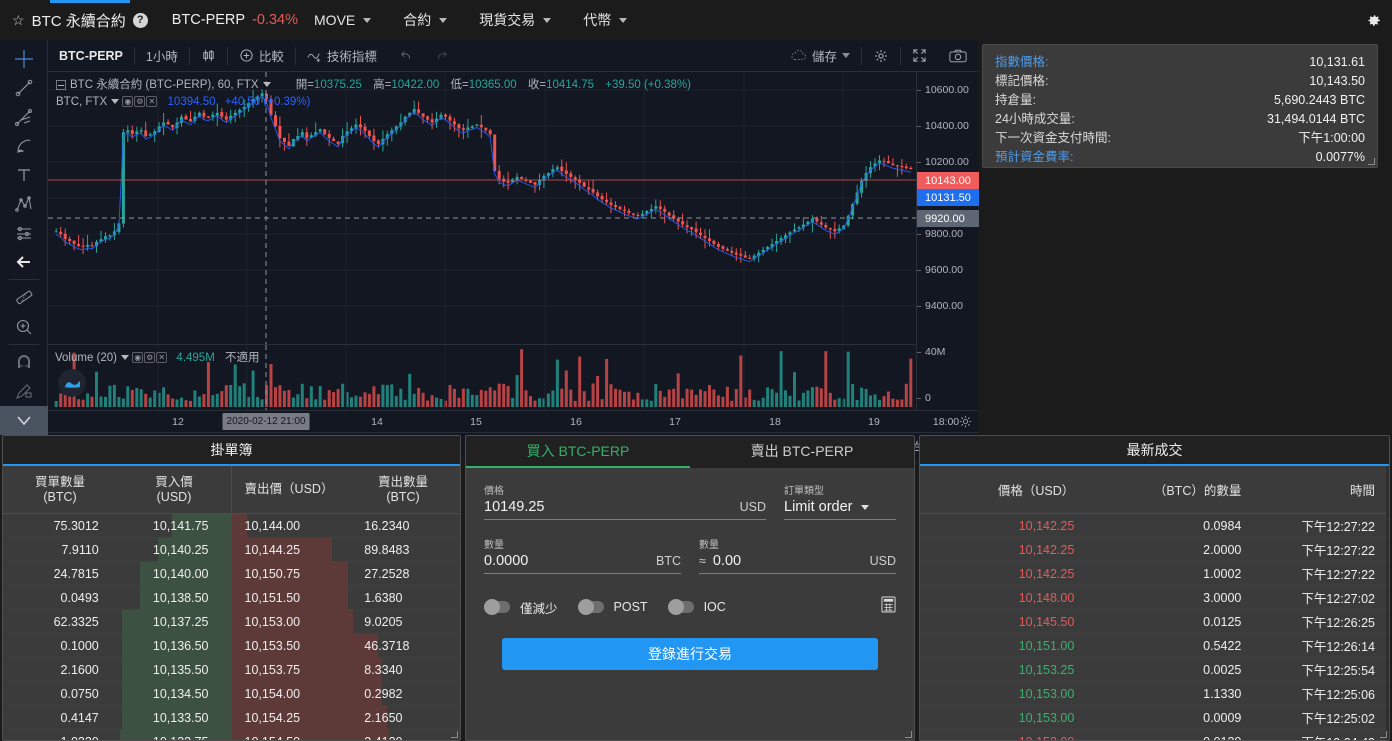 The image size is (1392, 741). What do you see at coordinates (874, 422) in the screenshot?
I see `time-axis-label: 19` at bounding box center [874, 422].